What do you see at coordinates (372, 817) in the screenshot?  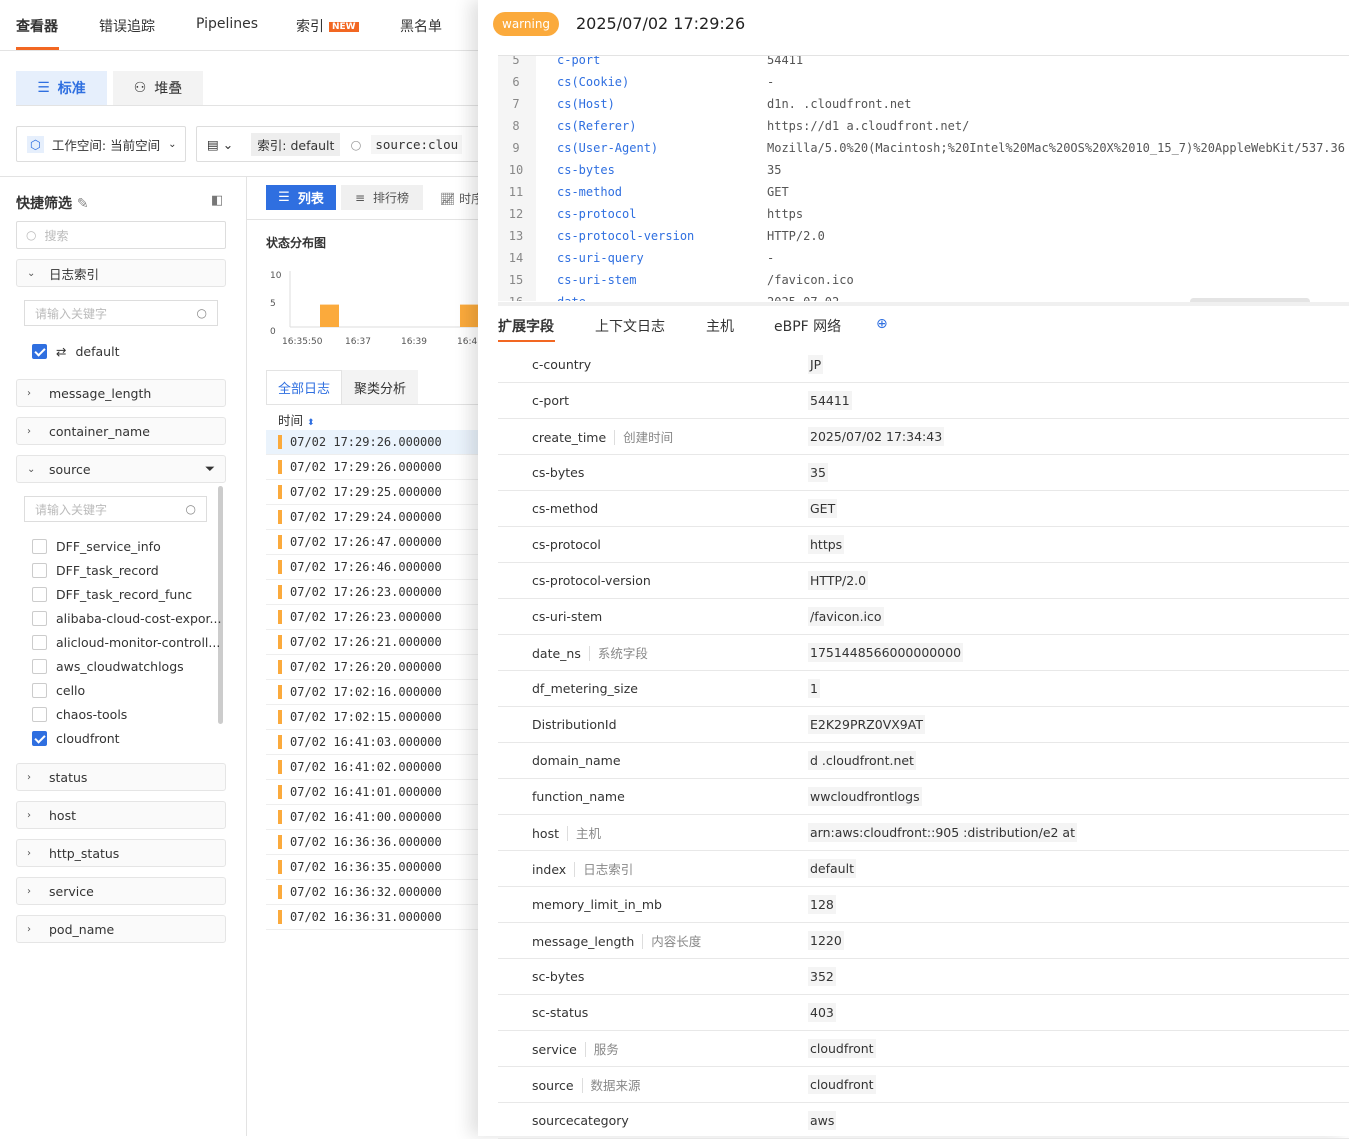 I see `log-row: 07/02 16:41:00.000000` at bounding box center [372, 817].